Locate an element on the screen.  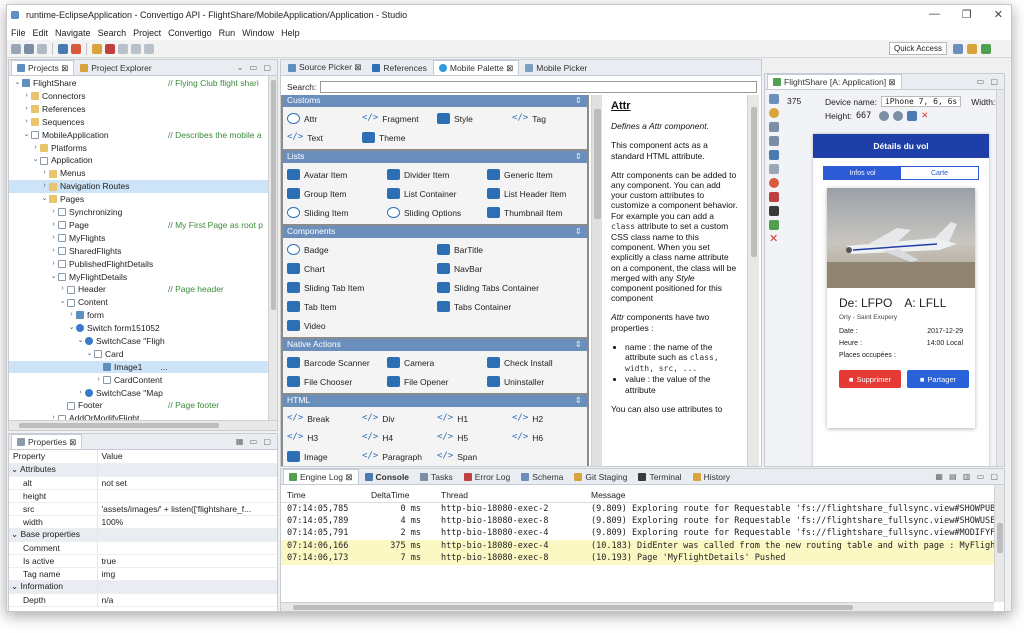
palette-item: List Header Item is located at coordinates (535, 193).